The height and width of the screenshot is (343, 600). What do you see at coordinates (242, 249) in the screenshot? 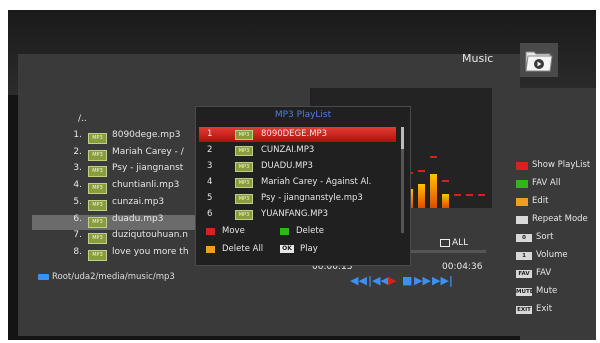
I see `delete-all-key-label: Delete All` at bounding box center [242, 249].